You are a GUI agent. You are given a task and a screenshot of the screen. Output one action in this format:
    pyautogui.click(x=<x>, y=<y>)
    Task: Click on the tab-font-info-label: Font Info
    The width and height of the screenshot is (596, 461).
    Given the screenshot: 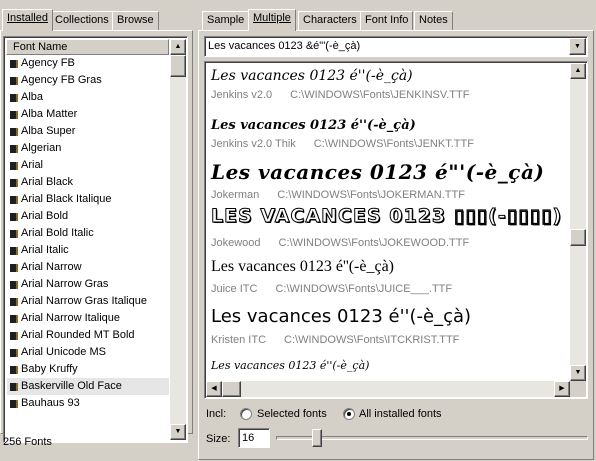 What is the action you would take?
    pyautogui.click(x=387, y=20)
    